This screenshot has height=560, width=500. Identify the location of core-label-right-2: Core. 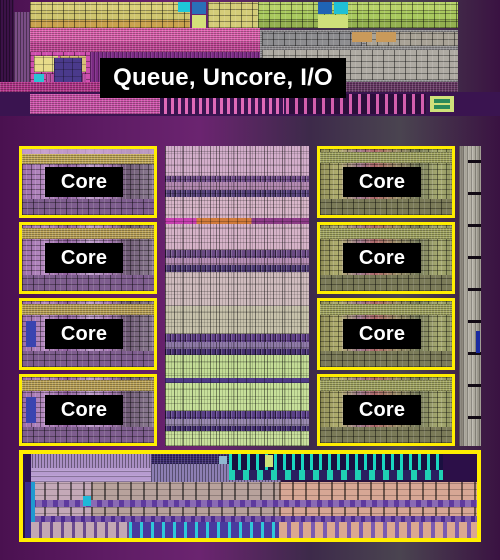
(382, 258).